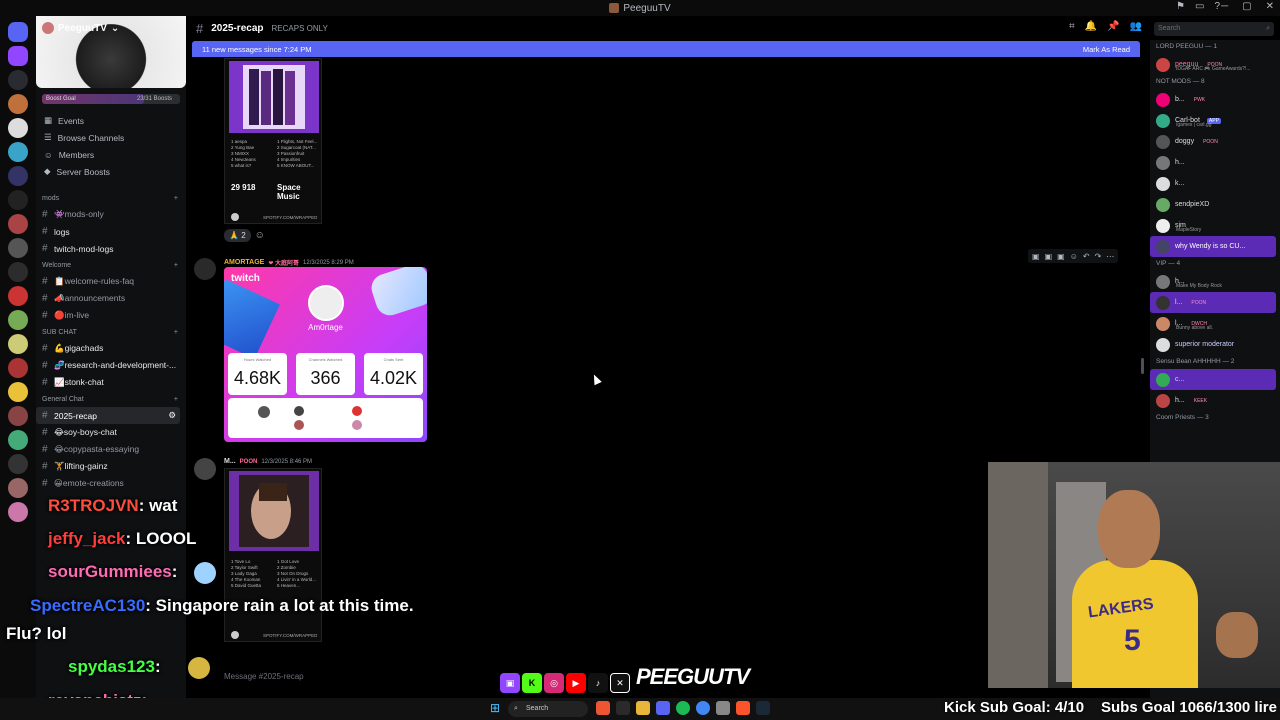  I want to click on discord-icon, so click(663, 708).